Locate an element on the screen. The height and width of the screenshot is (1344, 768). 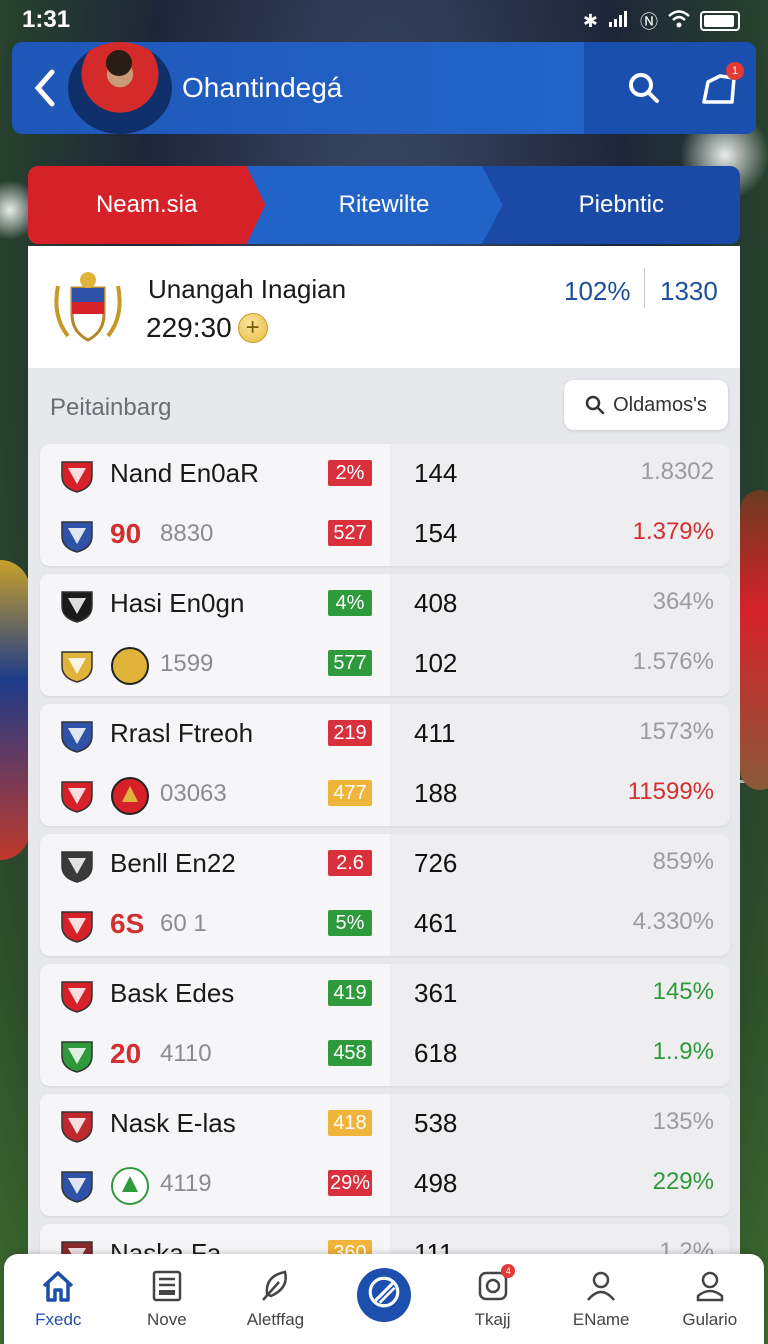
team-sub-value: 8830 is located at coordinates (187, 533).